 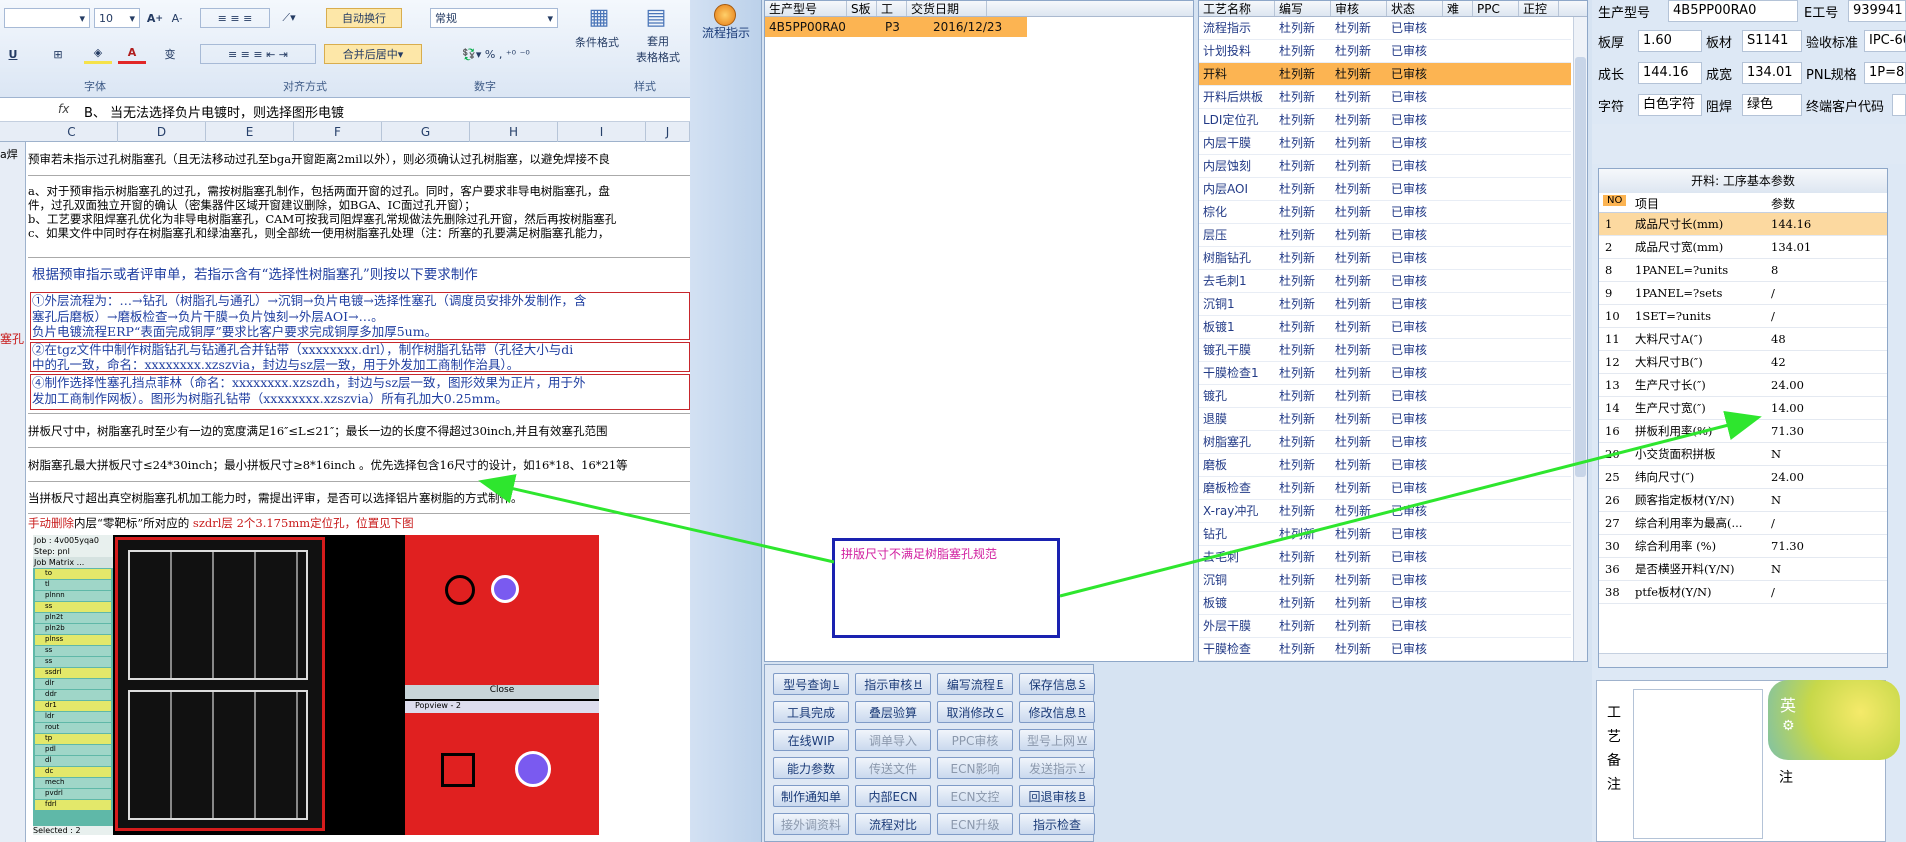 I want to click on workflow-row: X-ray冲孔 杜列新 杜列新 已审核, so click(x=1385, y=511).